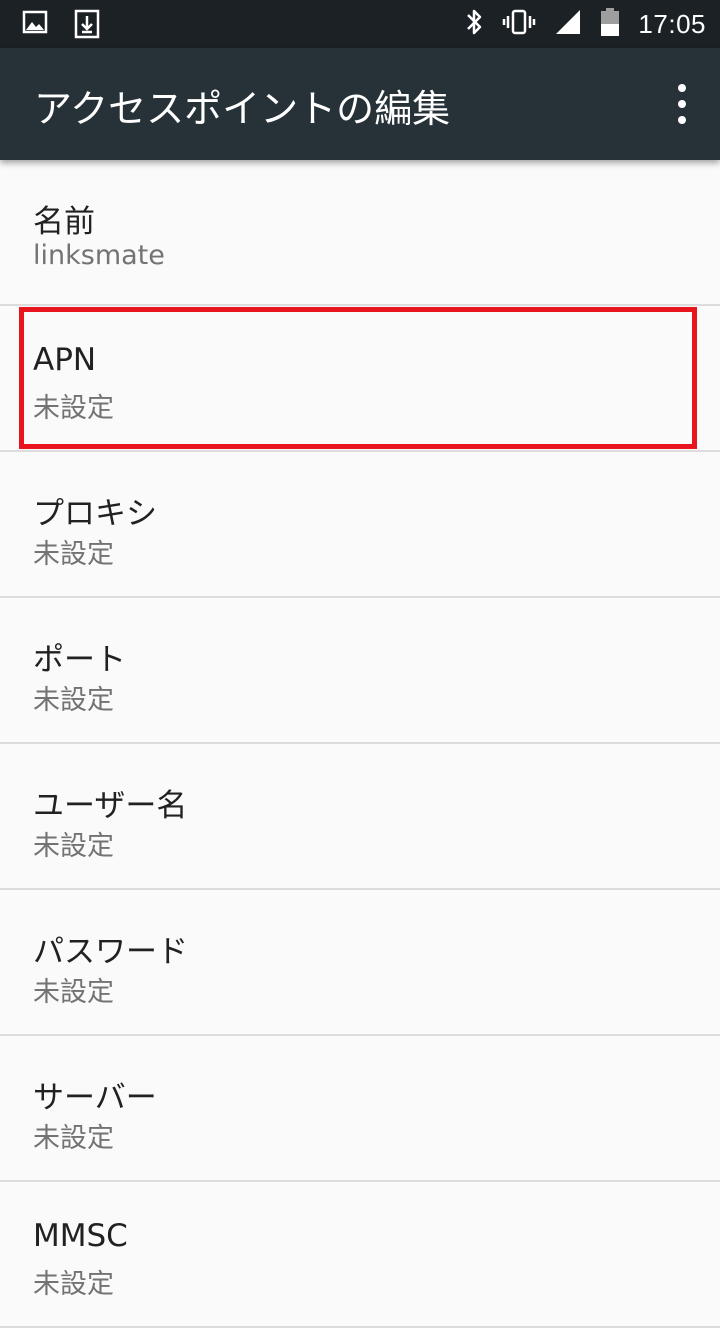  I want to click on pref-title: 名前, so click(64, 222).